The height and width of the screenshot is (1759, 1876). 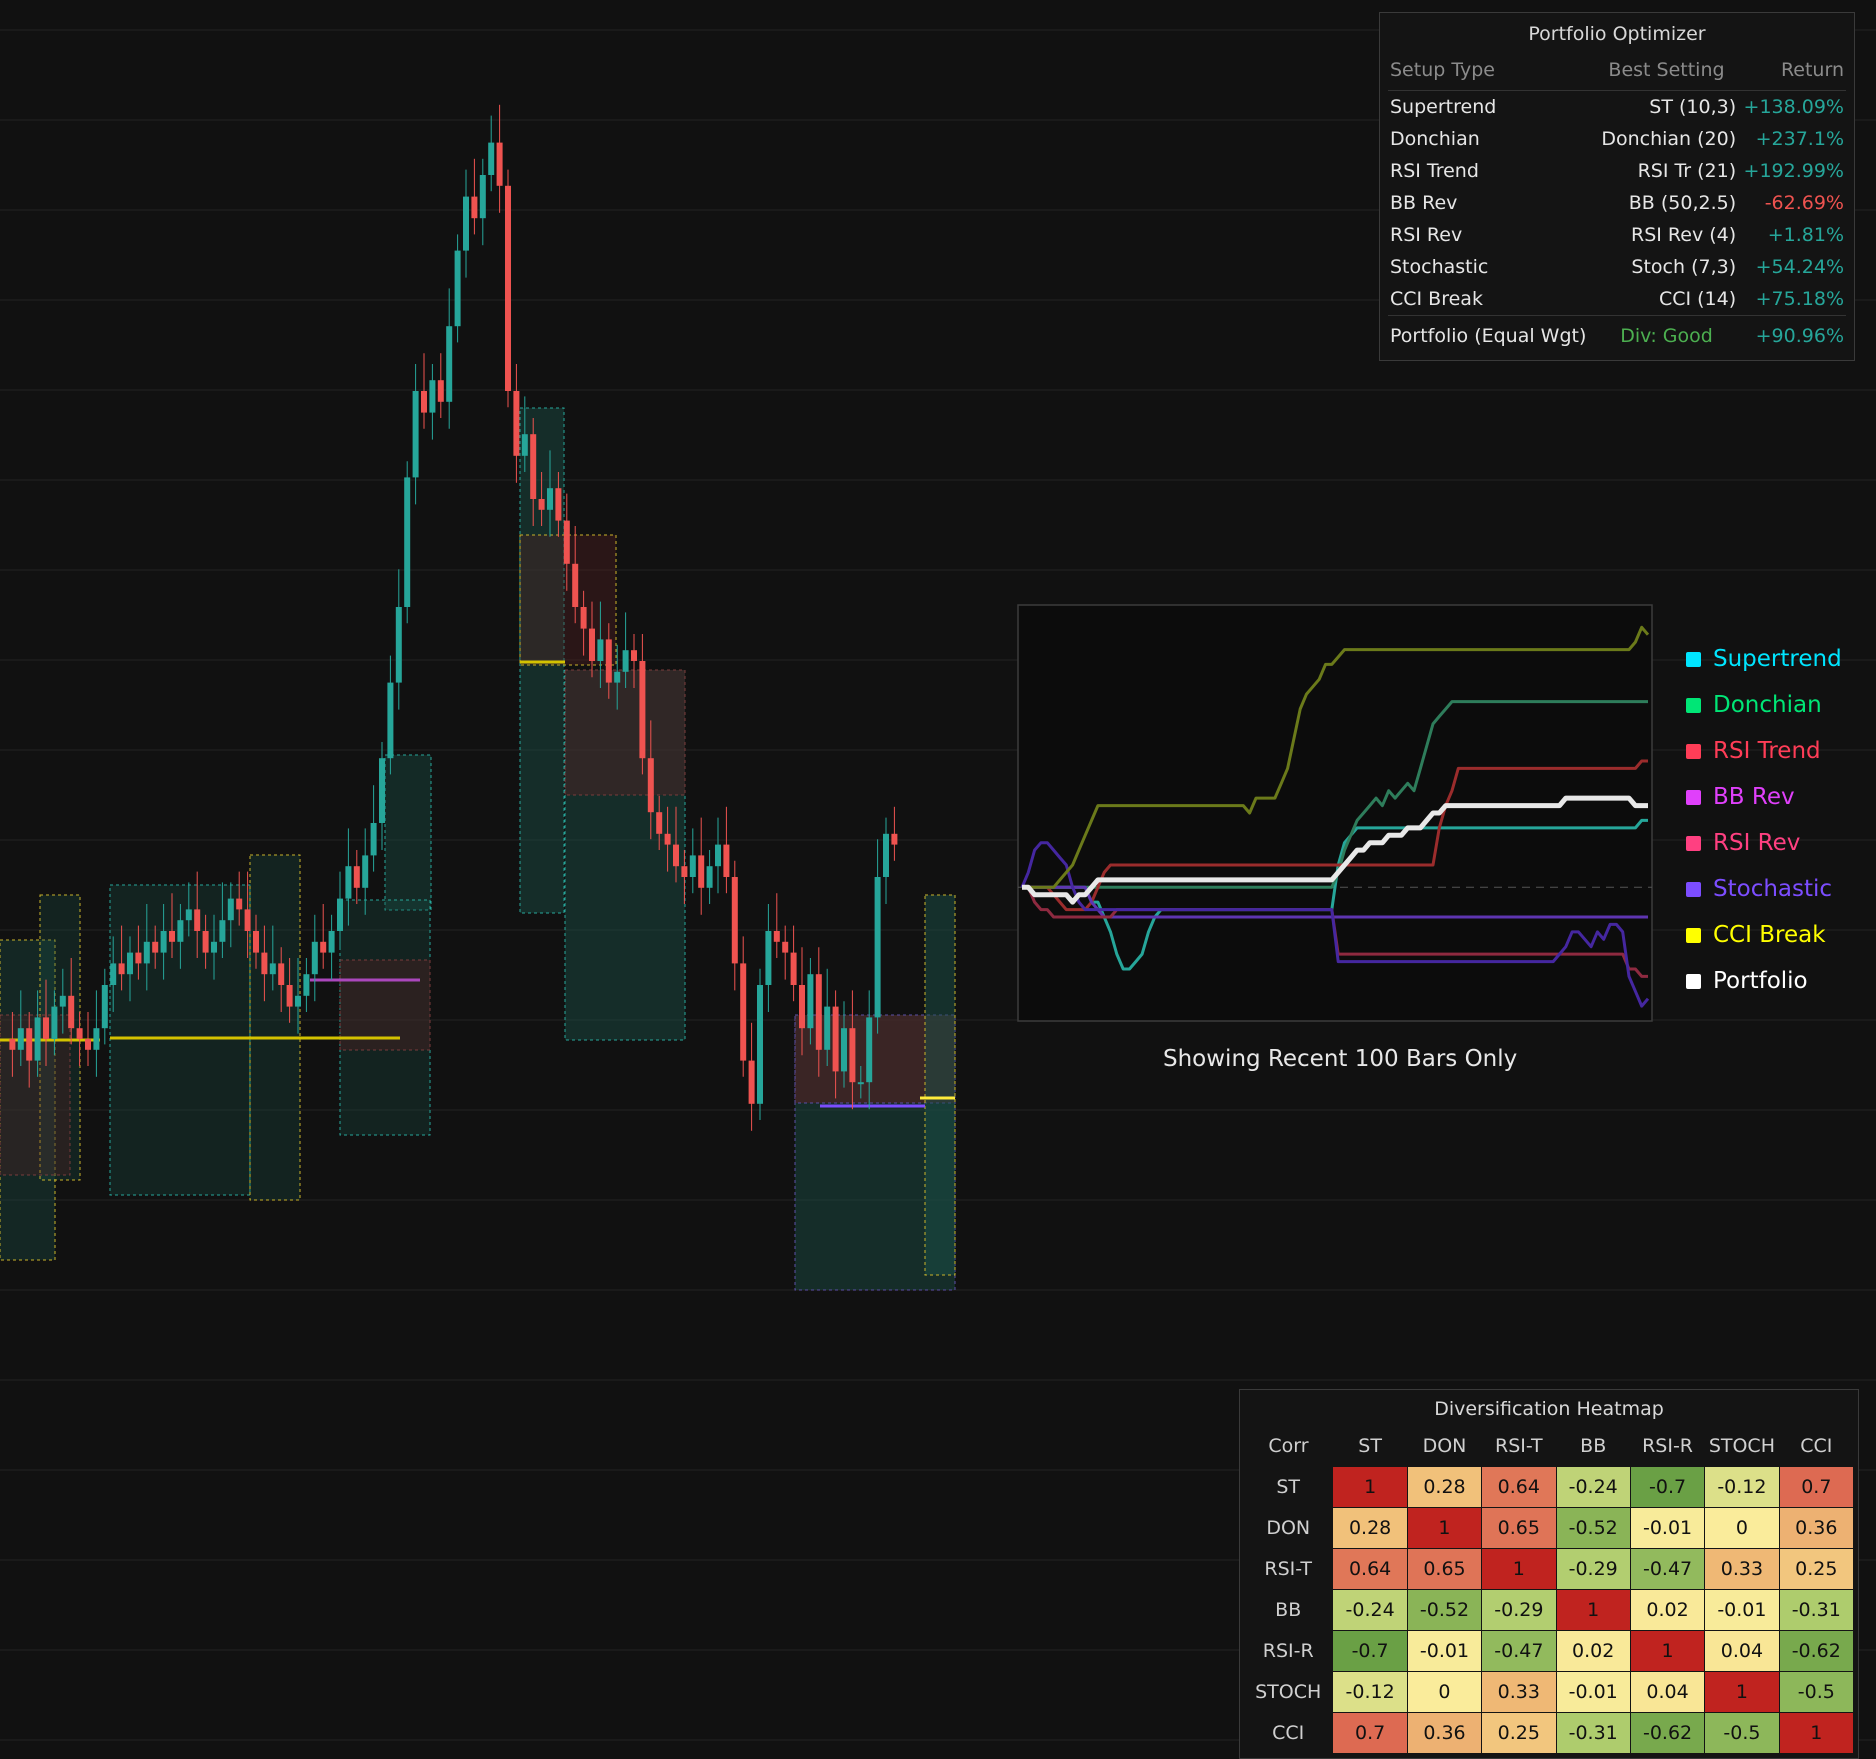 I want to click on return-value: -62.69%, so click(x=1804, y=203).